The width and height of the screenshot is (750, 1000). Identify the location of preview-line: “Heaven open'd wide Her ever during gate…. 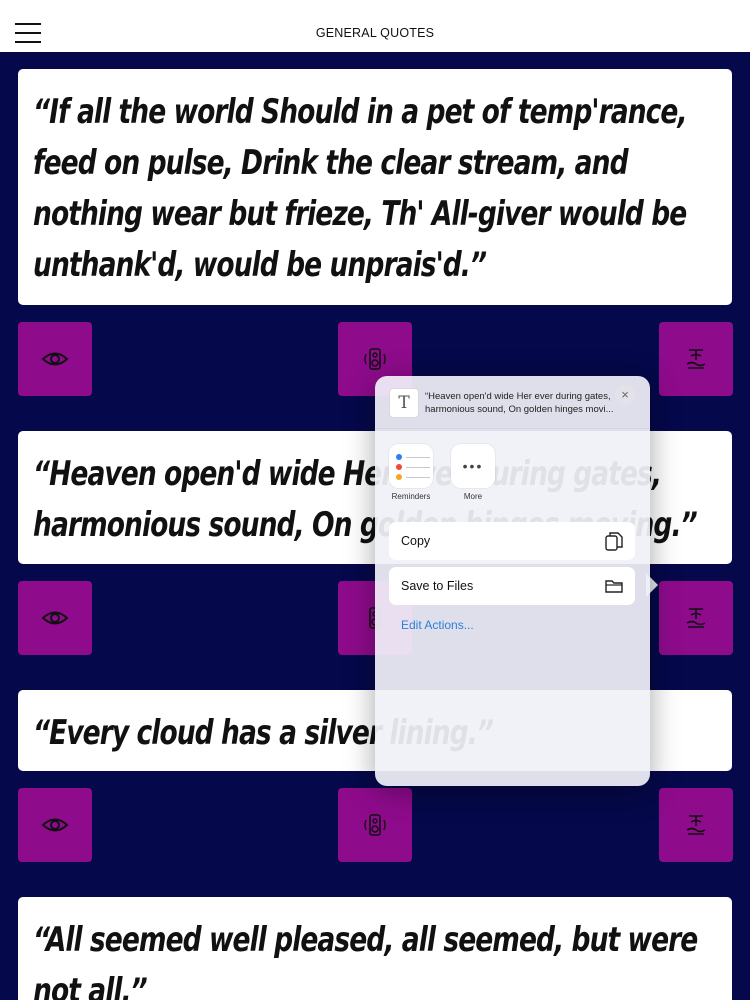
(518, 396).